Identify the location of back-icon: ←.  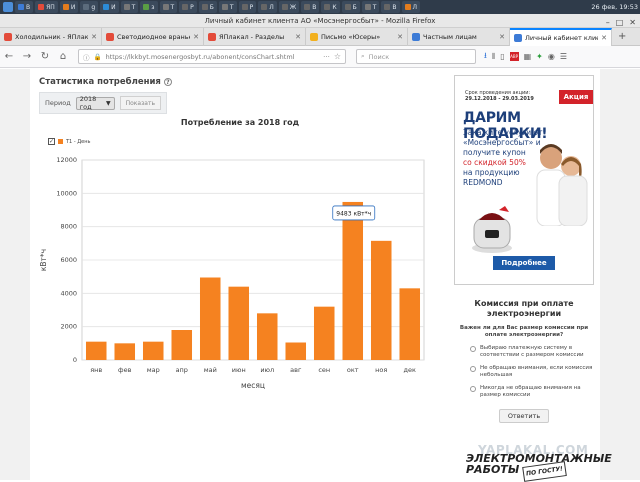
(9, 56).